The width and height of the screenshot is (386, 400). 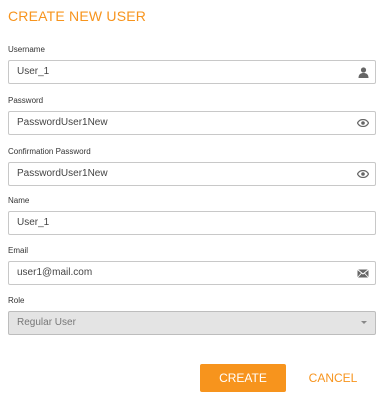 What do you see at coordinates (62, 173) in the screenshot?
I see `confirmation-password-value: PasswordUser1New` at bounding box center [62, 173].